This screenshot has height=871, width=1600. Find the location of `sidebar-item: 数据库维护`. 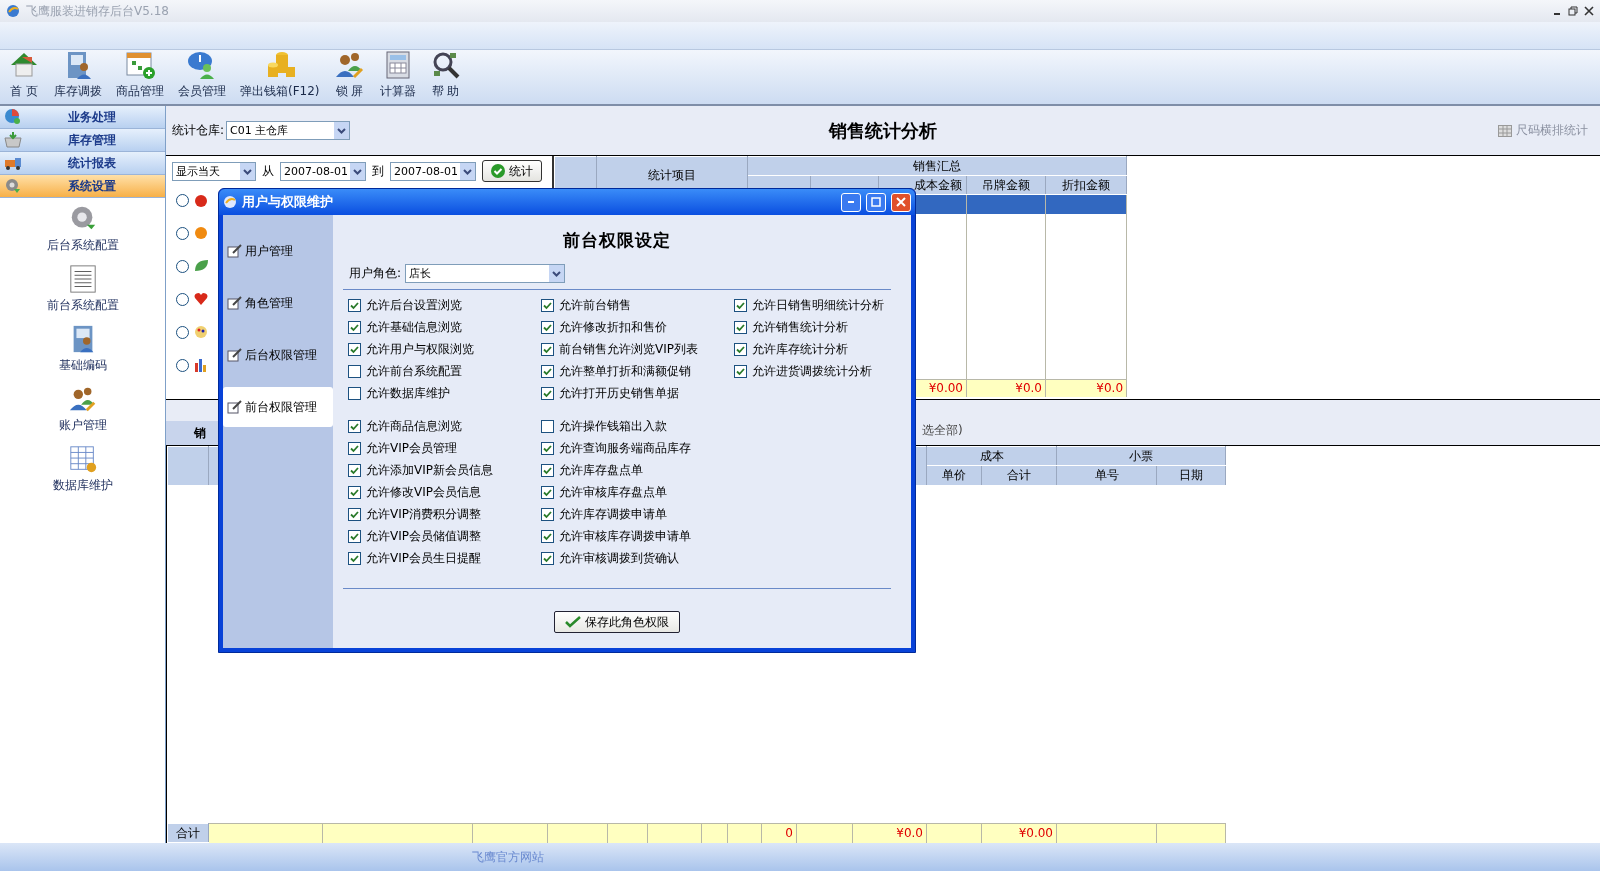

sidebar-item: 数据库维护 is located at coordinates (82, 468).